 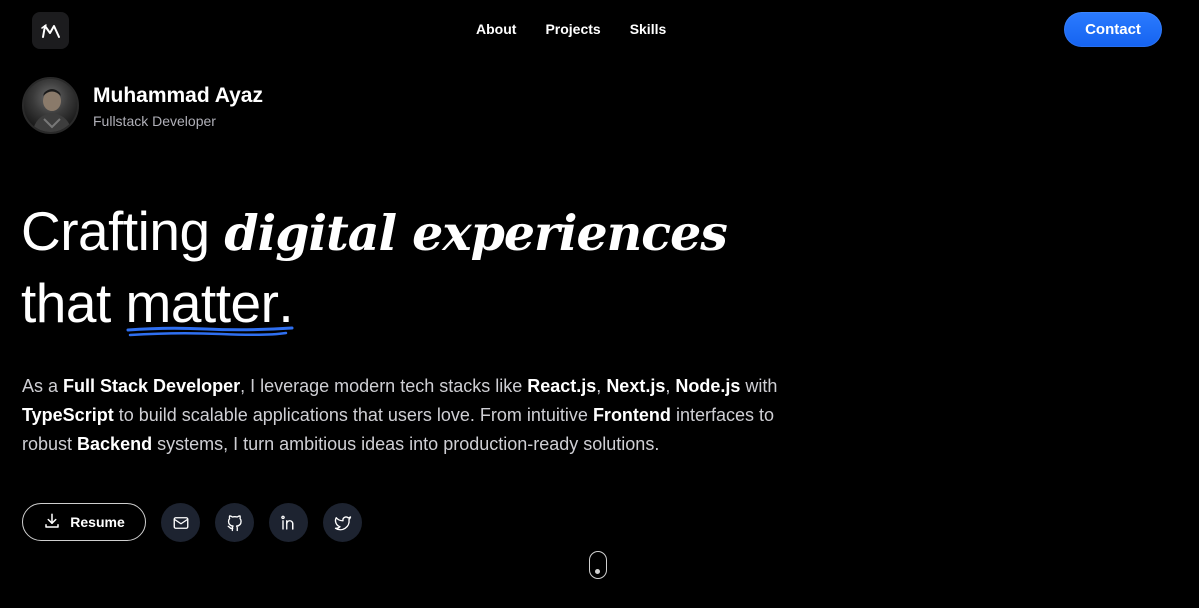 I want to click on headline-plain-1: Crafting, so click(x=123, y=231).